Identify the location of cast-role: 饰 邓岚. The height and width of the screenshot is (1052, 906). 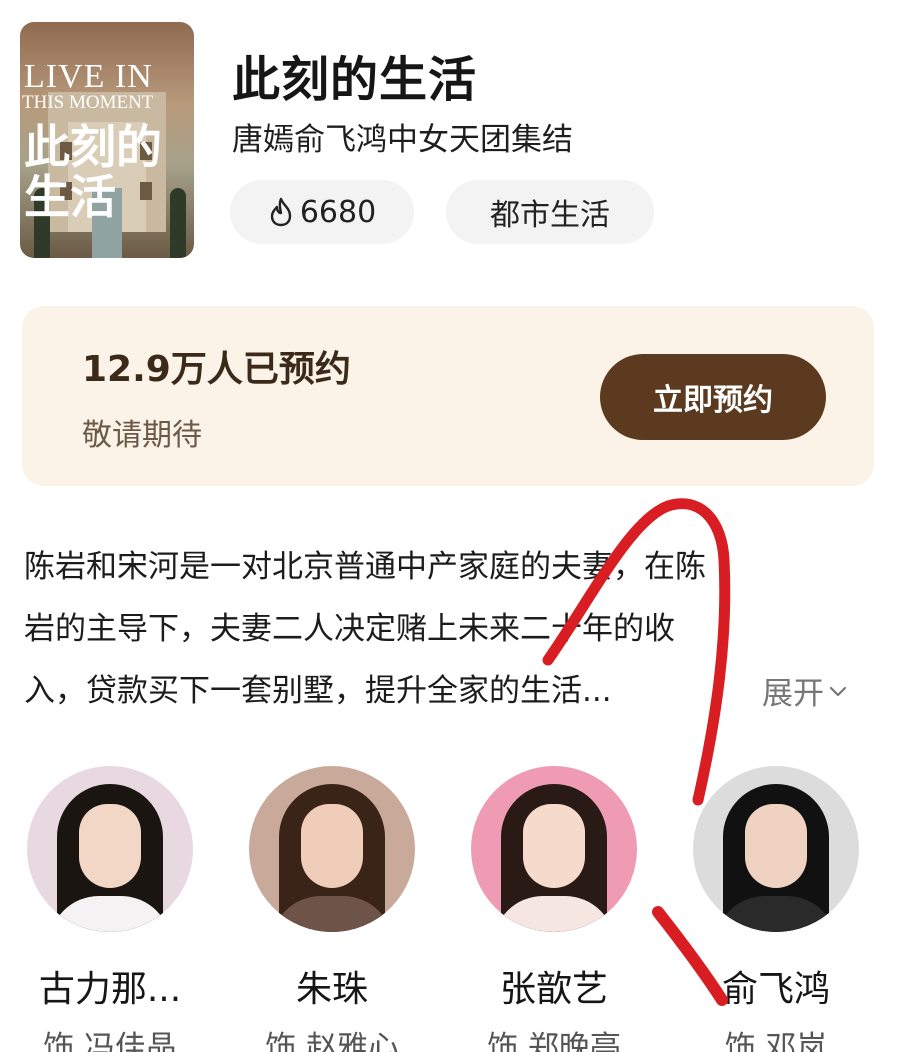
(776, 1041).